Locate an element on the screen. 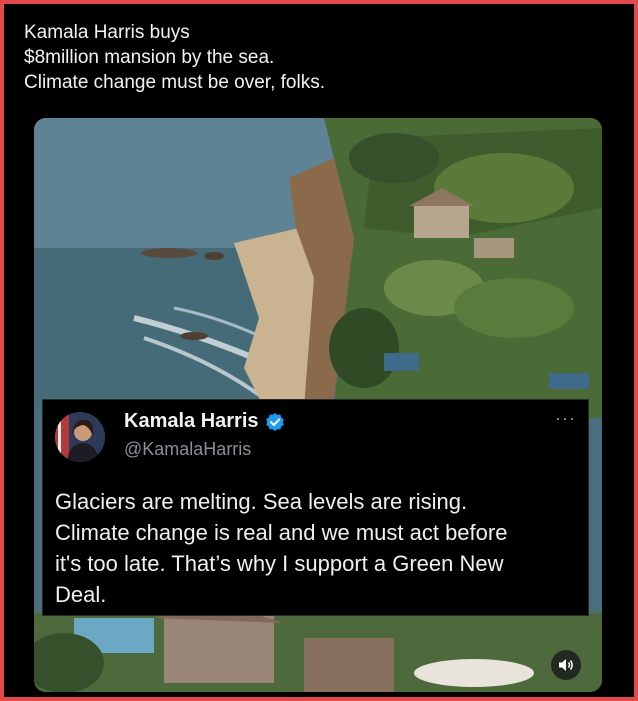 The height and width of the screenshot is (701, 638). author-row: Kamala Harris is located at coordinates (204, 421).